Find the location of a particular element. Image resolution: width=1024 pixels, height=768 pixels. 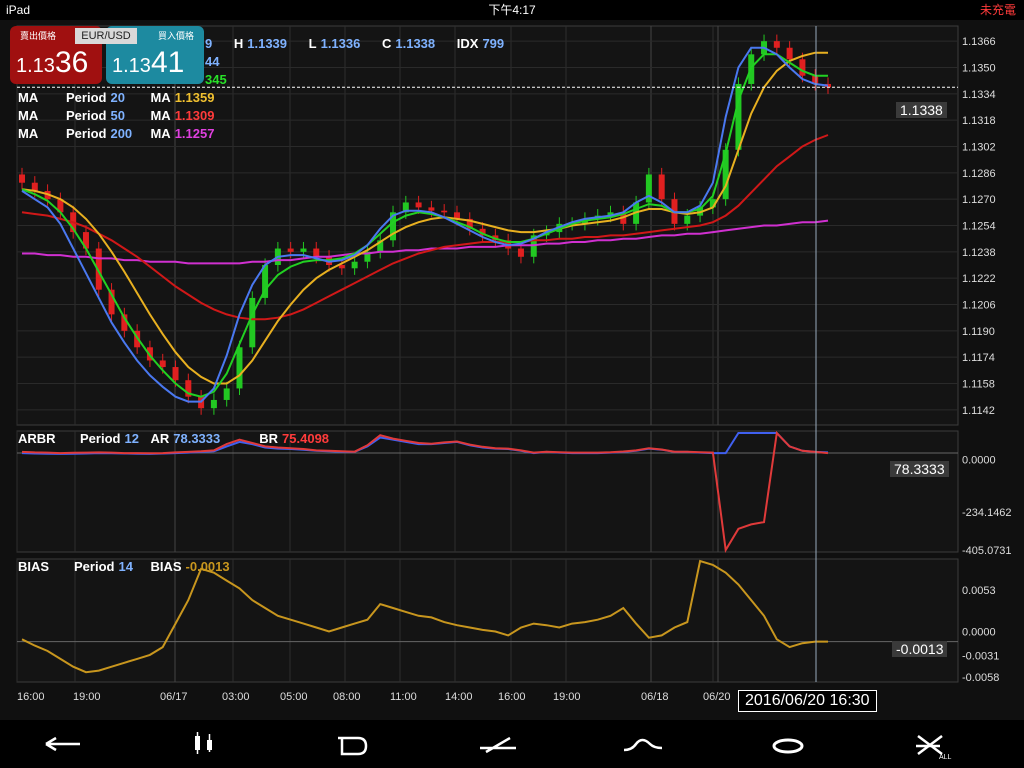

close-value: 1.1338 is located at coordinates (415, 43).